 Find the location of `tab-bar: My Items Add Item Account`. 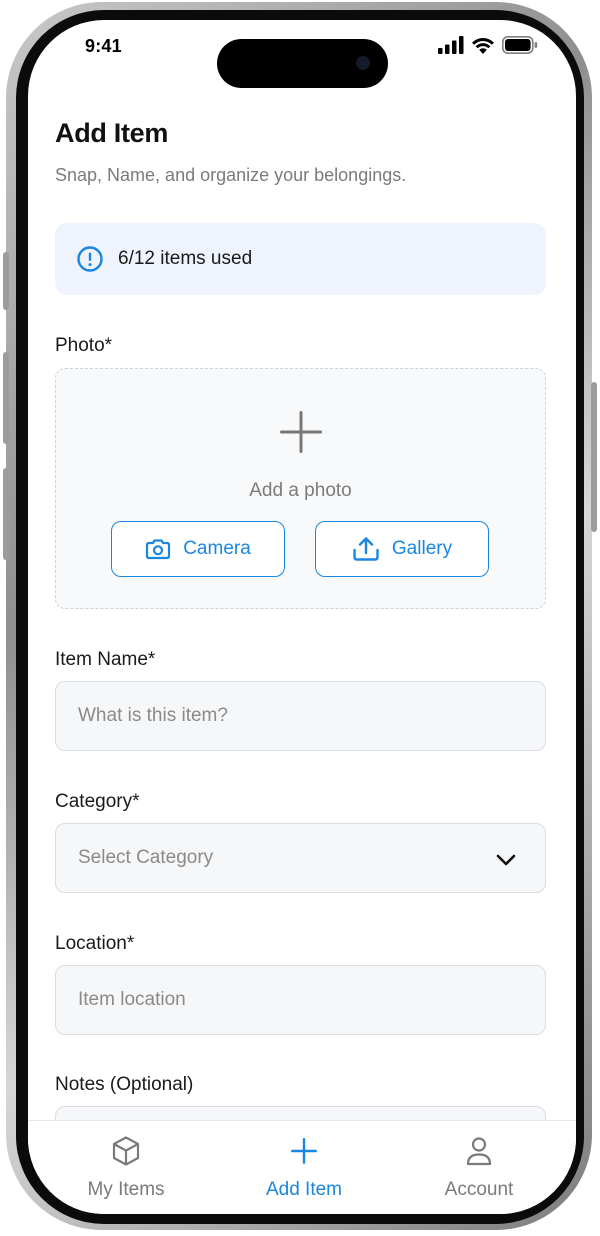

tab-bar: My Items Add Item Account is located at coordinates (302, 1167).